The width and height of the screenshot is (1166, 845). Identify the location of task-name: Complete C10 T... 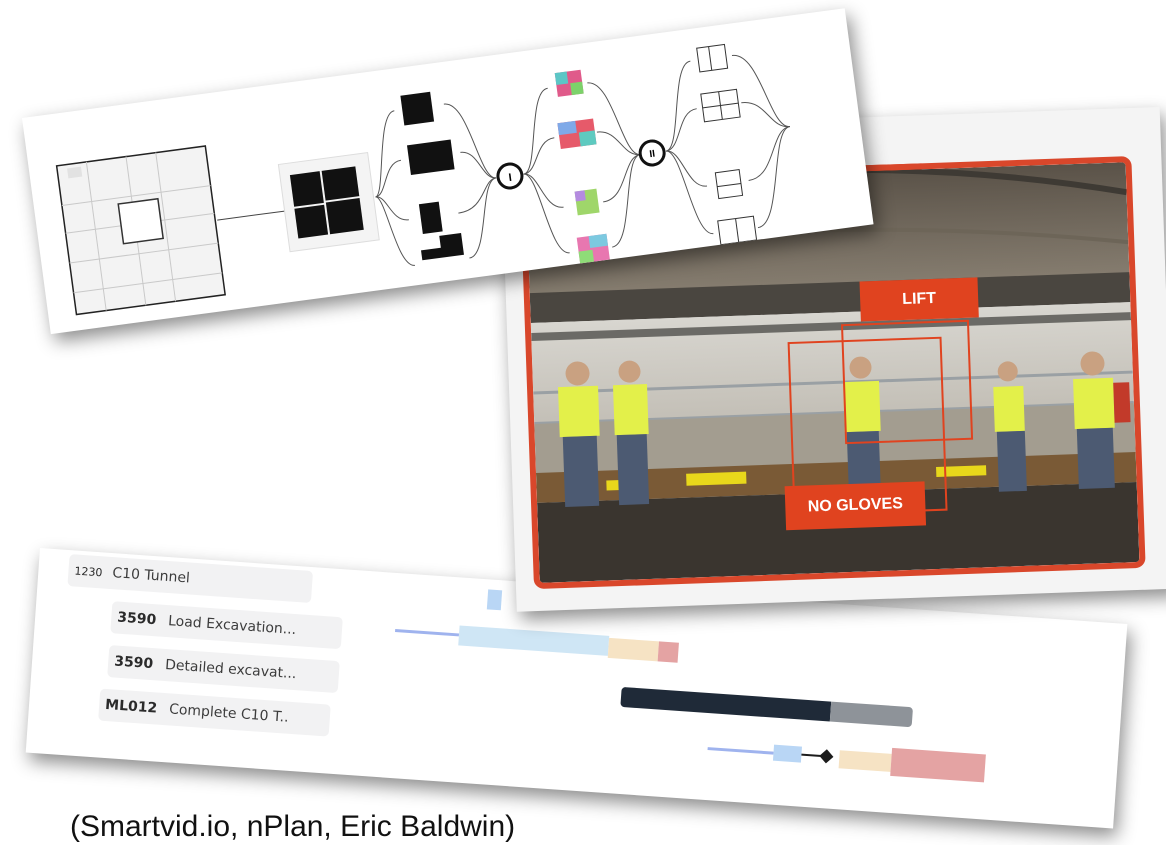
(229, 713).